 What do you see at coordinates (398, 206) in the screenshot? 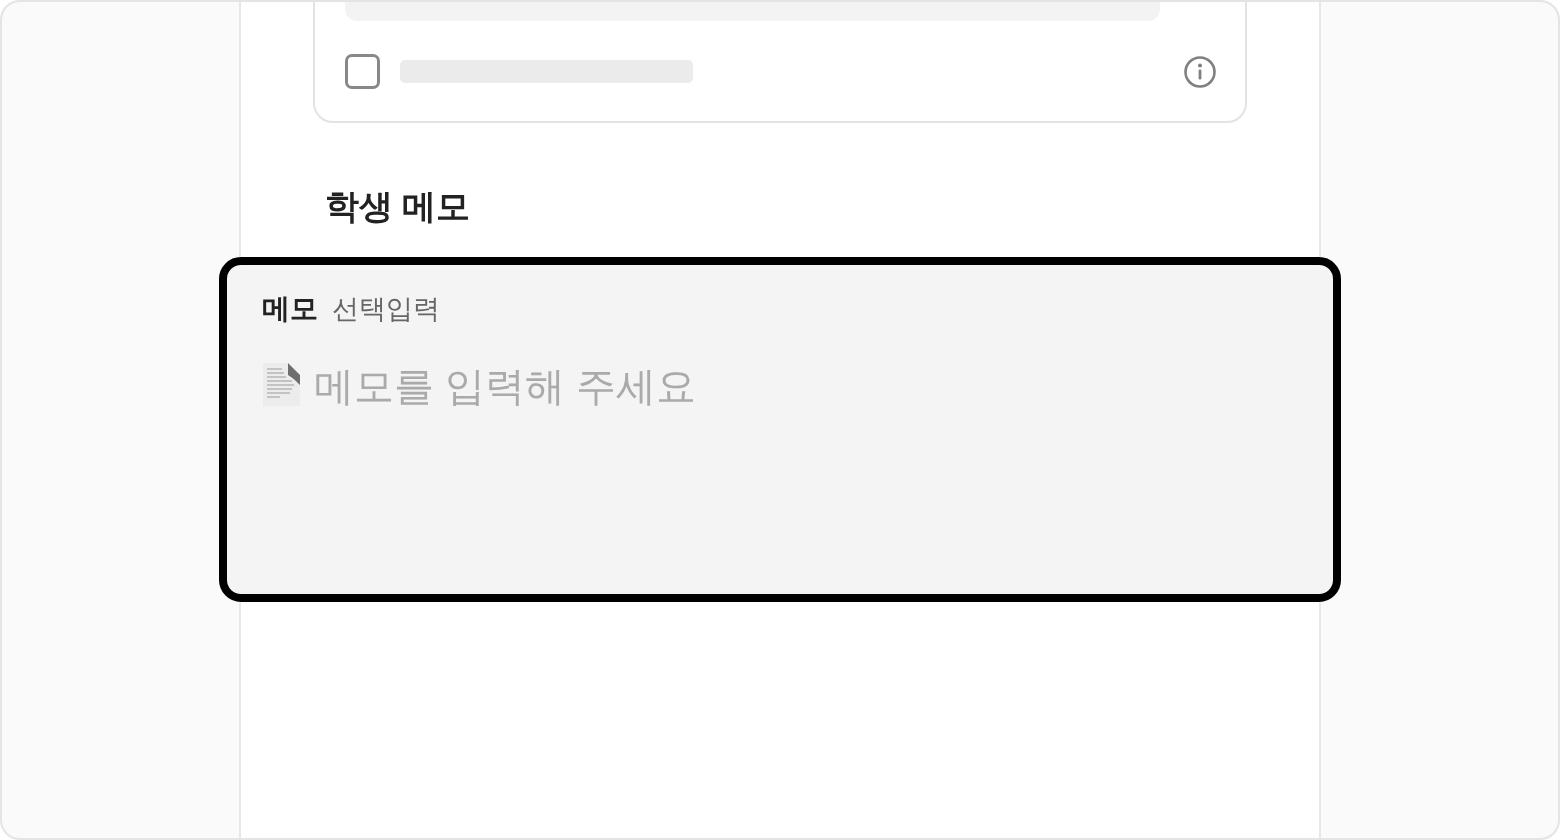
I see `section-title: 학생 메모` at bounding box center [398, 206].